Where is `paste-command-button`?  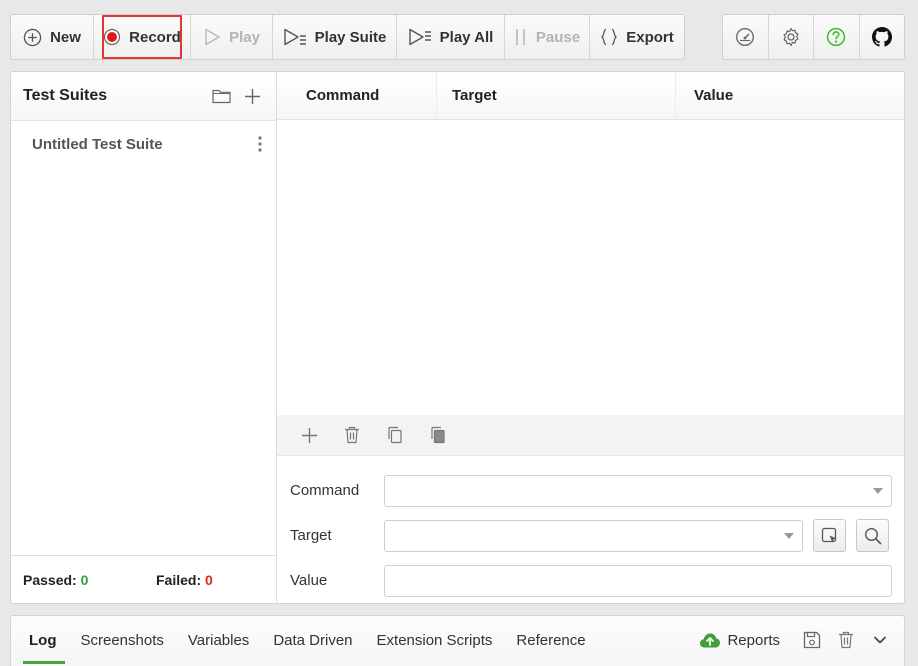 paste-command-button is located at coordinates (438, 435).